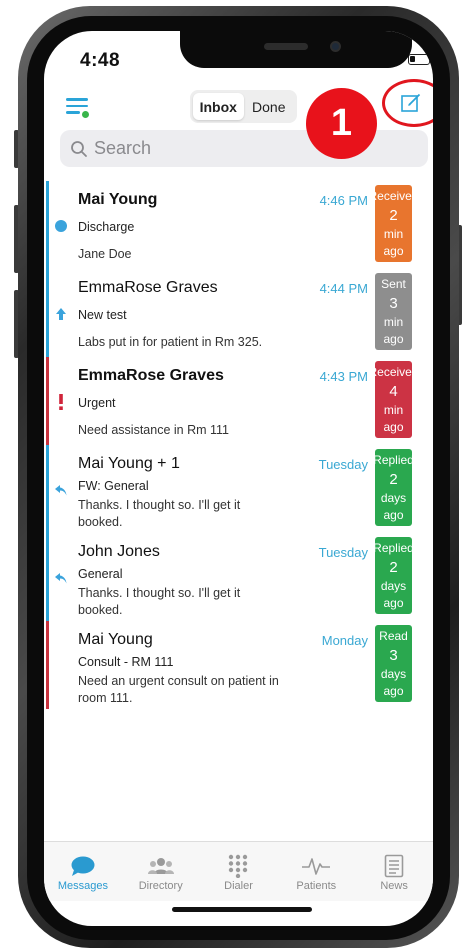 The width and height of the screenshot is (475, 951). What do you see at coordinates (79, 148) in the screenshot?
I see `search-icon` at bounding box center [79, 148].